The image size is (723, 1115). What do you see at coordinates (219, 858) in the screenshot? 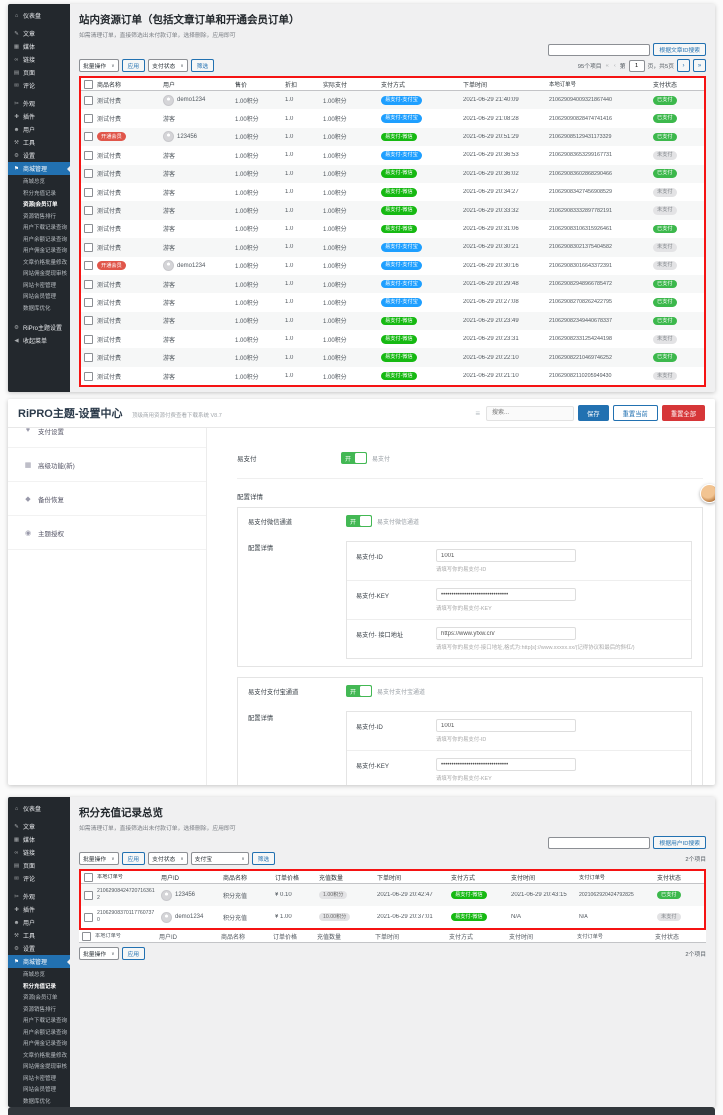
I see `pay-type-select: 支付宝 ∨` at bounding box center [219, 858].